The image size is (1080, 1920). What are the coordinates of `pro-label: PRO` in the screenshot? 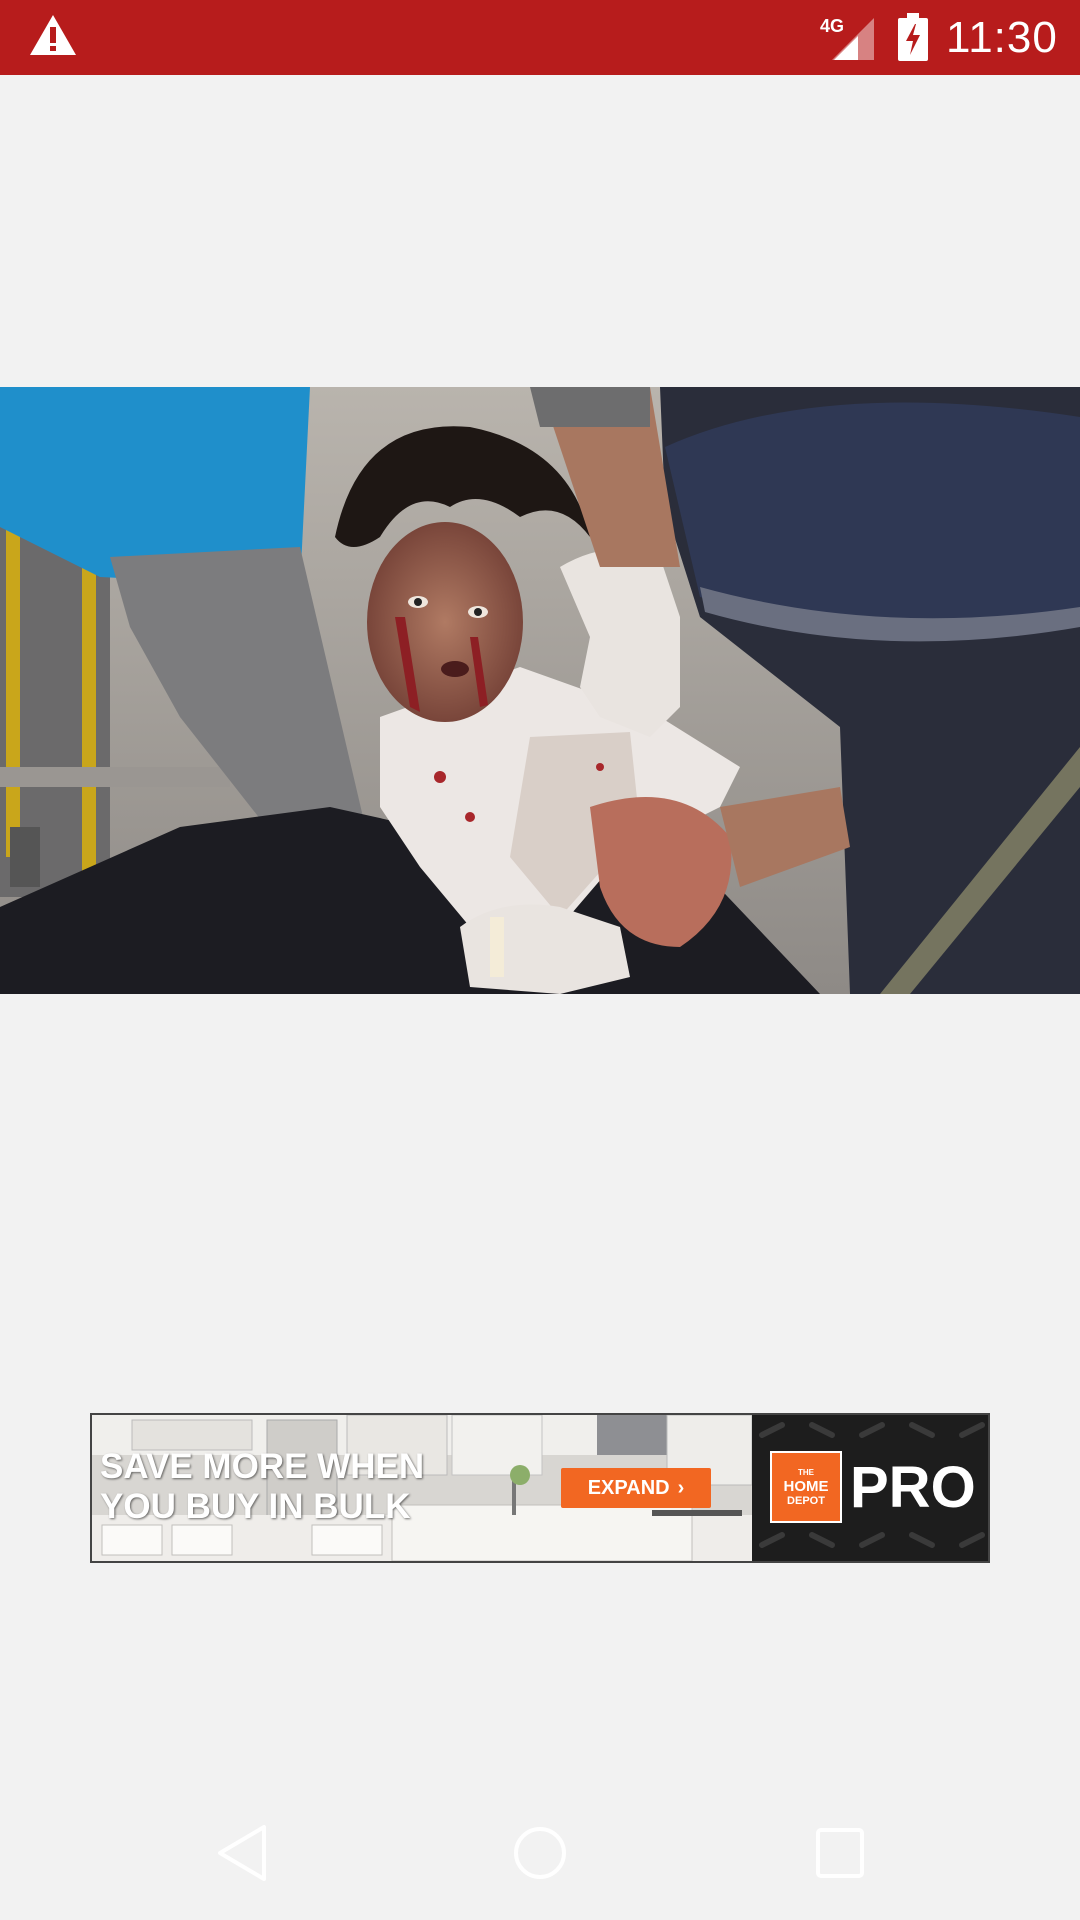 It's located at (913, 1487).